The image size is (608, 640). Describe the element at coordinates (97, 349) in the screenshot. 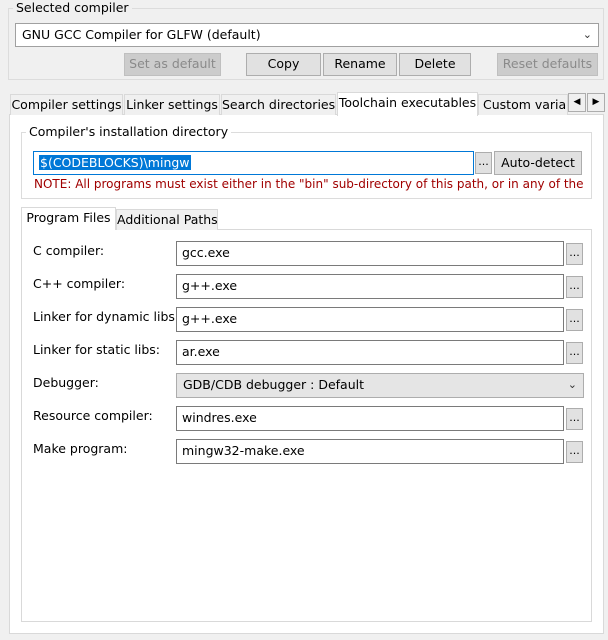

I see `linker-static-label: Linker for static libs:` at that location.